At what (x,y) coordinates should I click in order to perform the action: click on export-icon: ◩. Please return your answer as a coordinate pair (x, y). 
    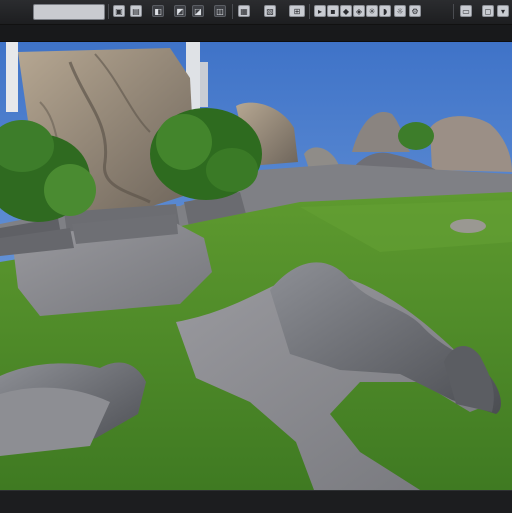
    Looking at the image, I should click on (180, 11).